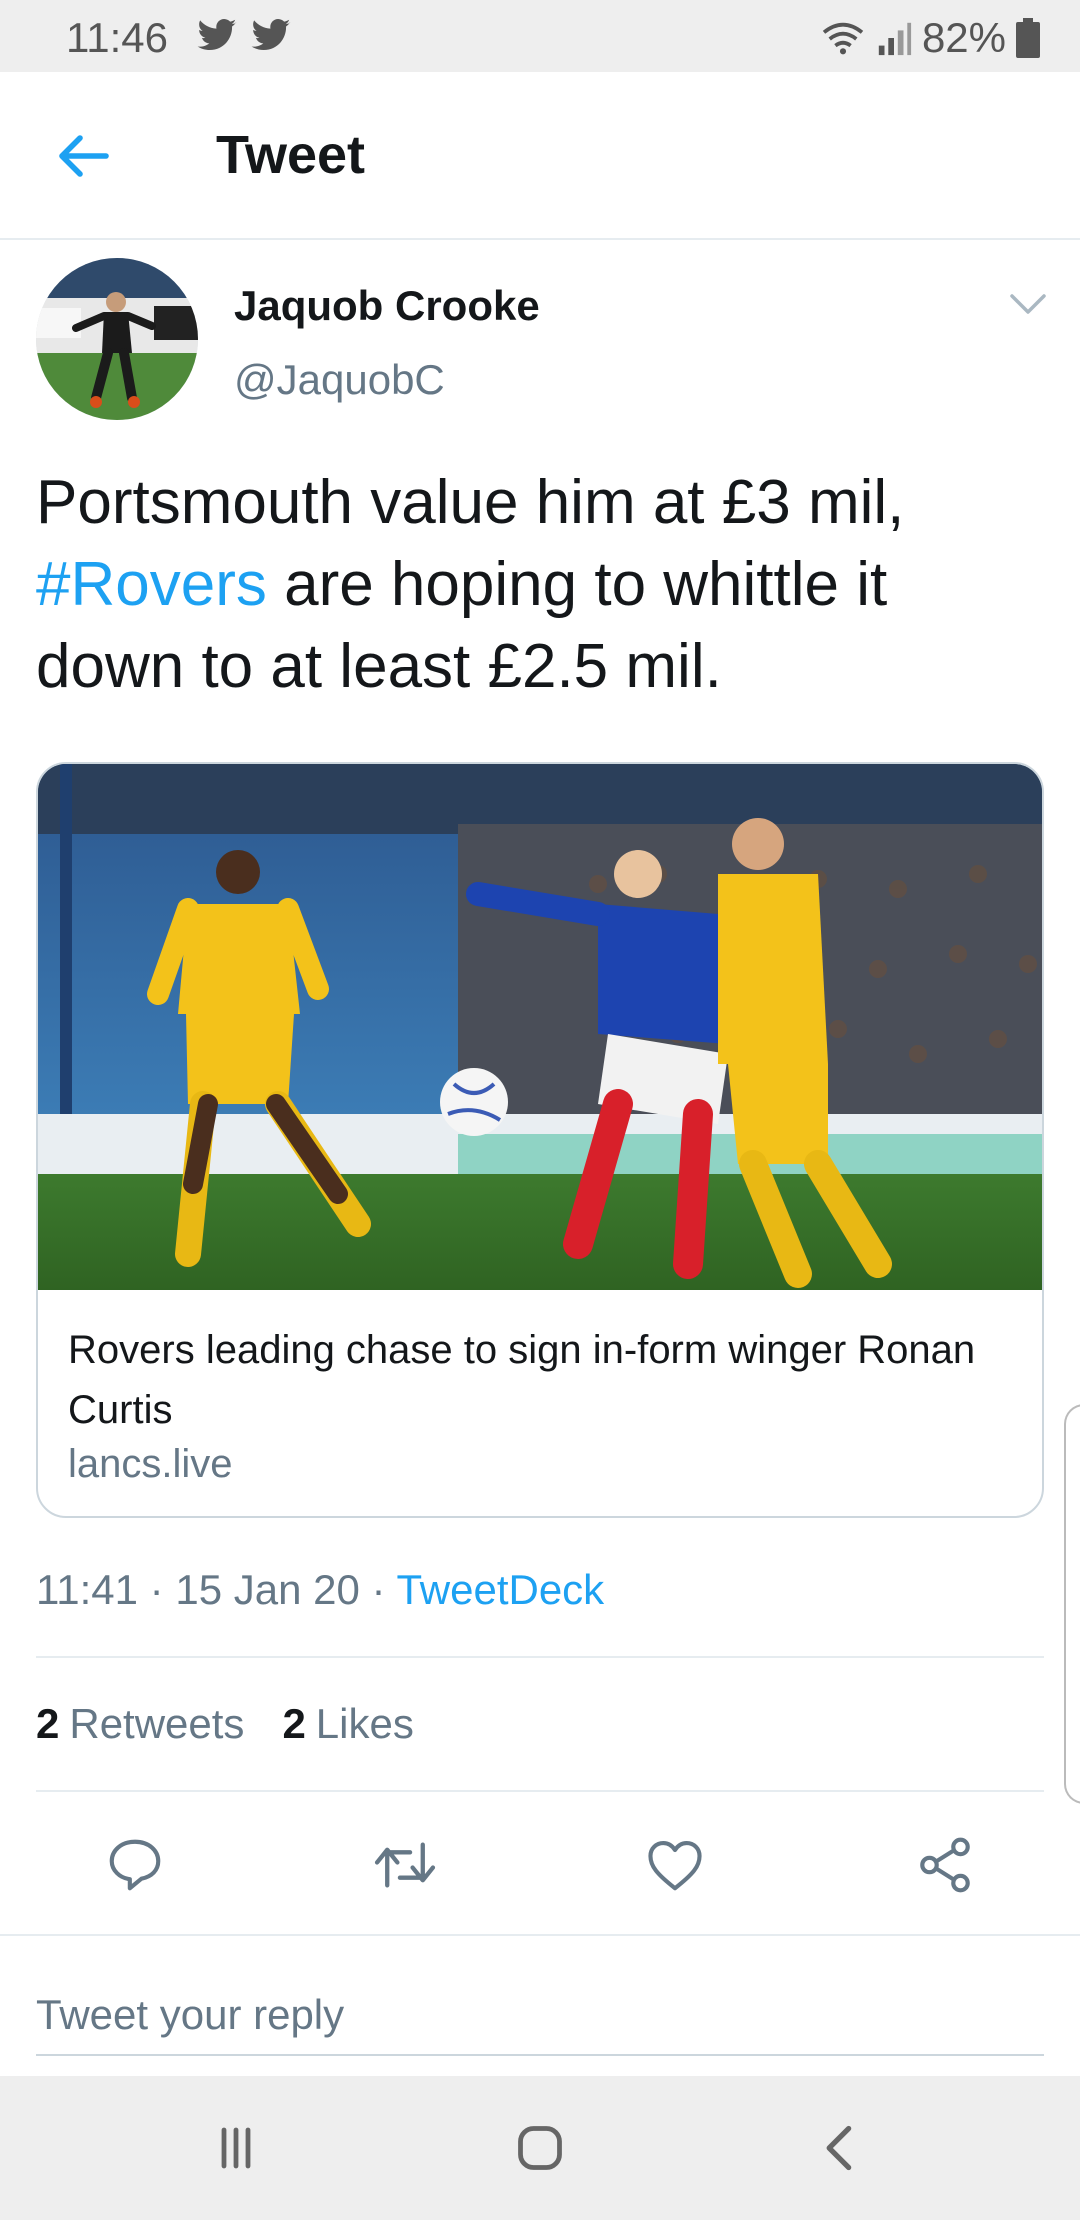 The width and height of the screenshot is (1080, 2220). What do you see at coordinates (540, 1870) in the screenshot?
I see `action-bar` at bounding box center [540, 1870].